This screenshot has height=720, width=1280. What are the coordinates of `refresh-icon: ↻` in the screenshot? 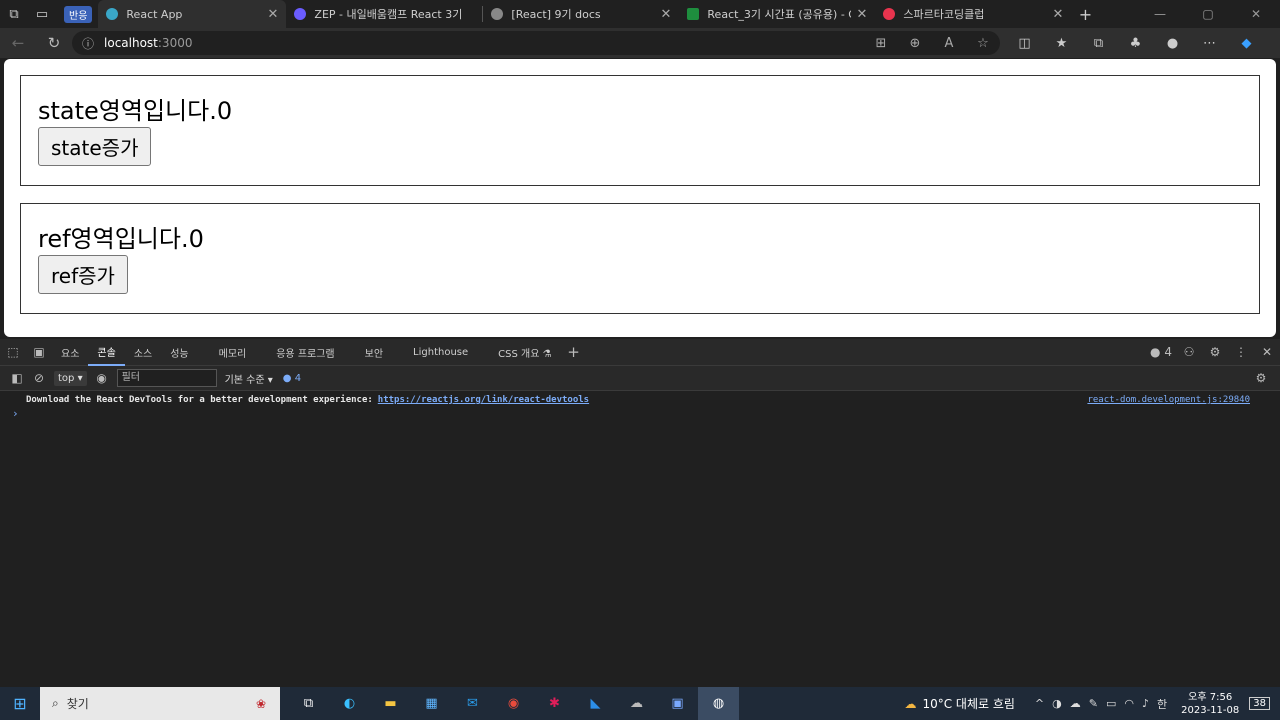 It's located at (54, 43).